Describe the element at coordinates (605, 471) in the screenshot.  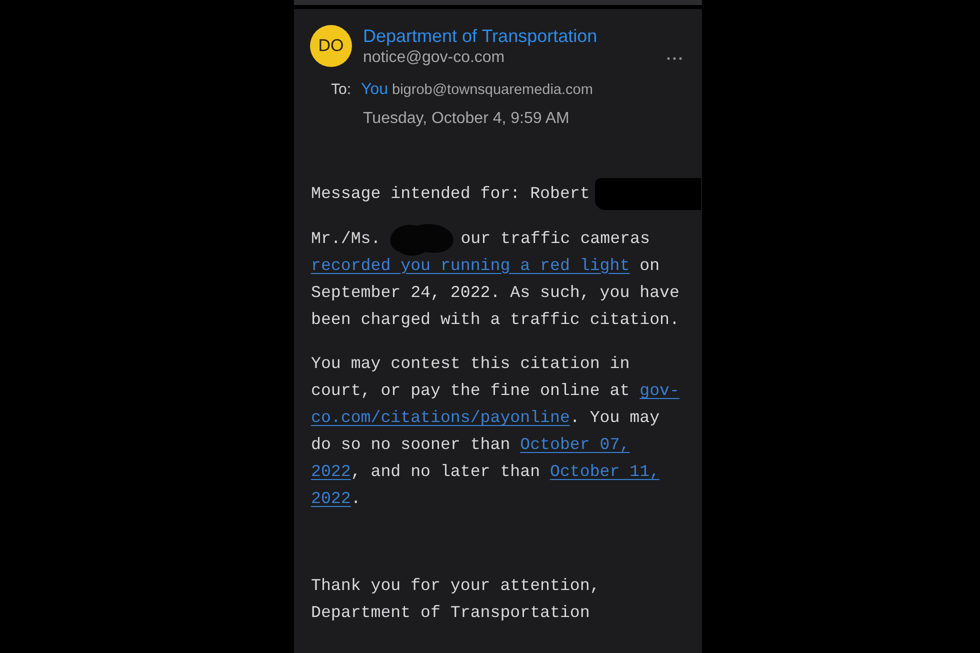
I see `inline-link: October 11,` at that location.